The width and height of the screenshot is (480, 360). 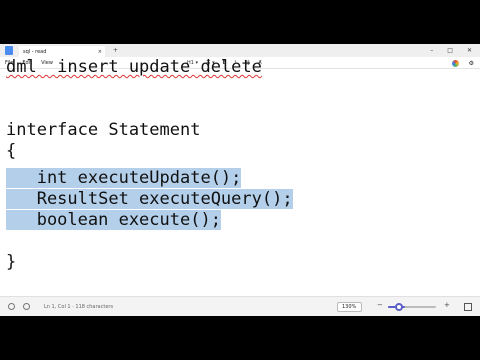 I want to click on editor-line: dml insert update delete, so click(x=134, y=67).